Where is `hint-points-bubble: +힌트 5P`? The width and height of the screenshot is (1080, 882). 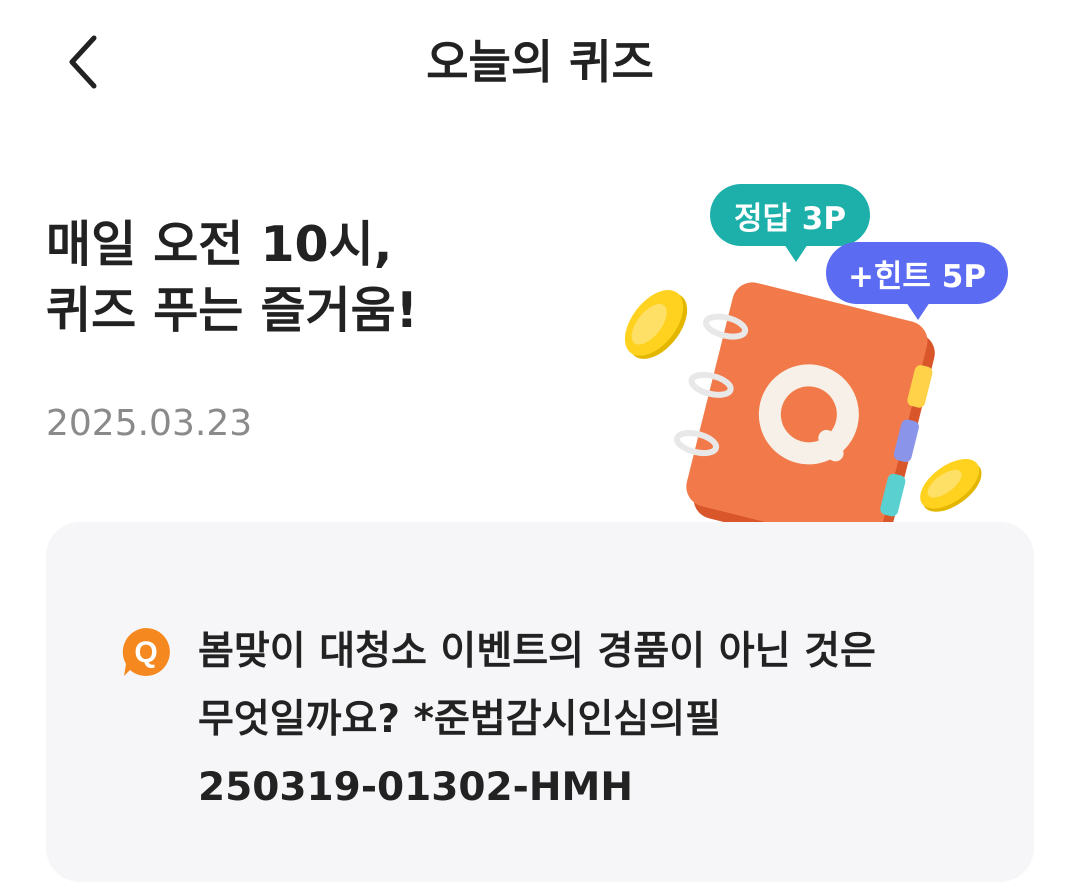 hint-points-bubble: +힌트 5P is located at coordinates (917, 281).